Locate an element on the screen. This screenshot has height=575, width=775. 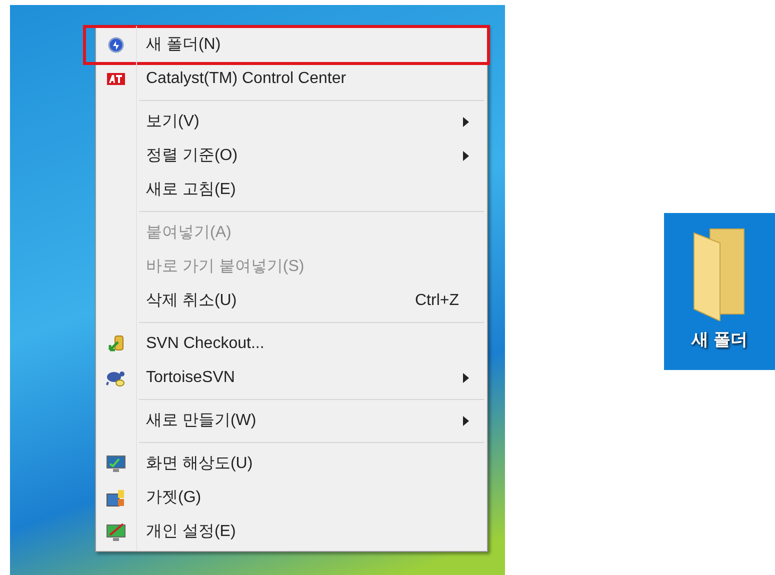
checkout-icon is located at coordinates (116, 344).